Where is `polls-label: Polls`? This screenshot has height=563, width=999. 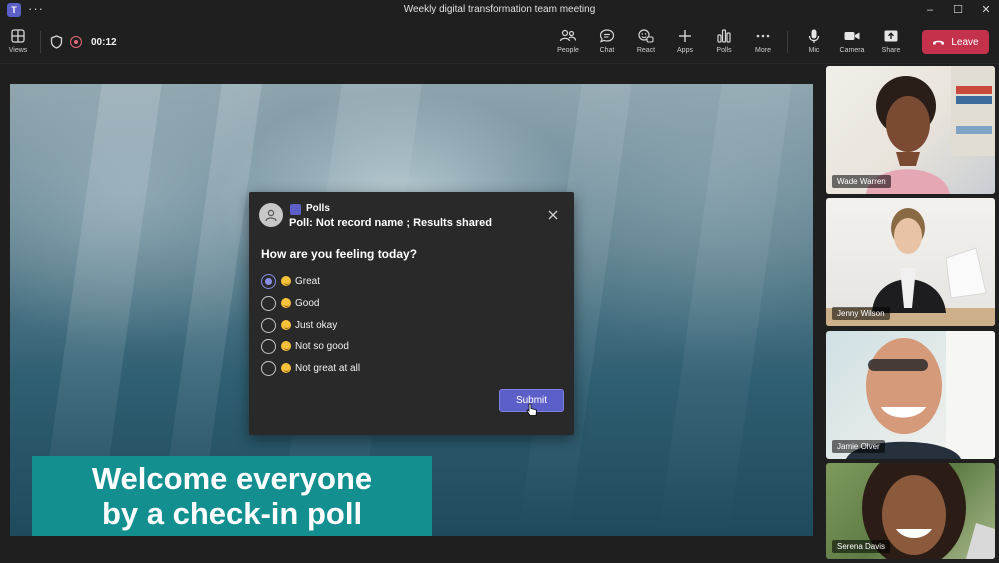 polls-label: Polls is located at coordinates (724, 50).